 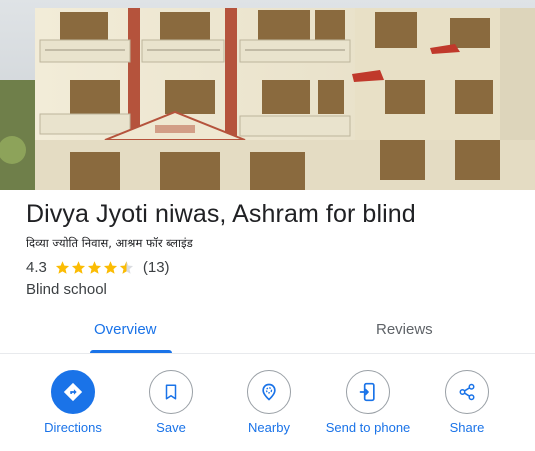 I want to click on tab-bar: Overview Reviews, so click(x=267, y=331).